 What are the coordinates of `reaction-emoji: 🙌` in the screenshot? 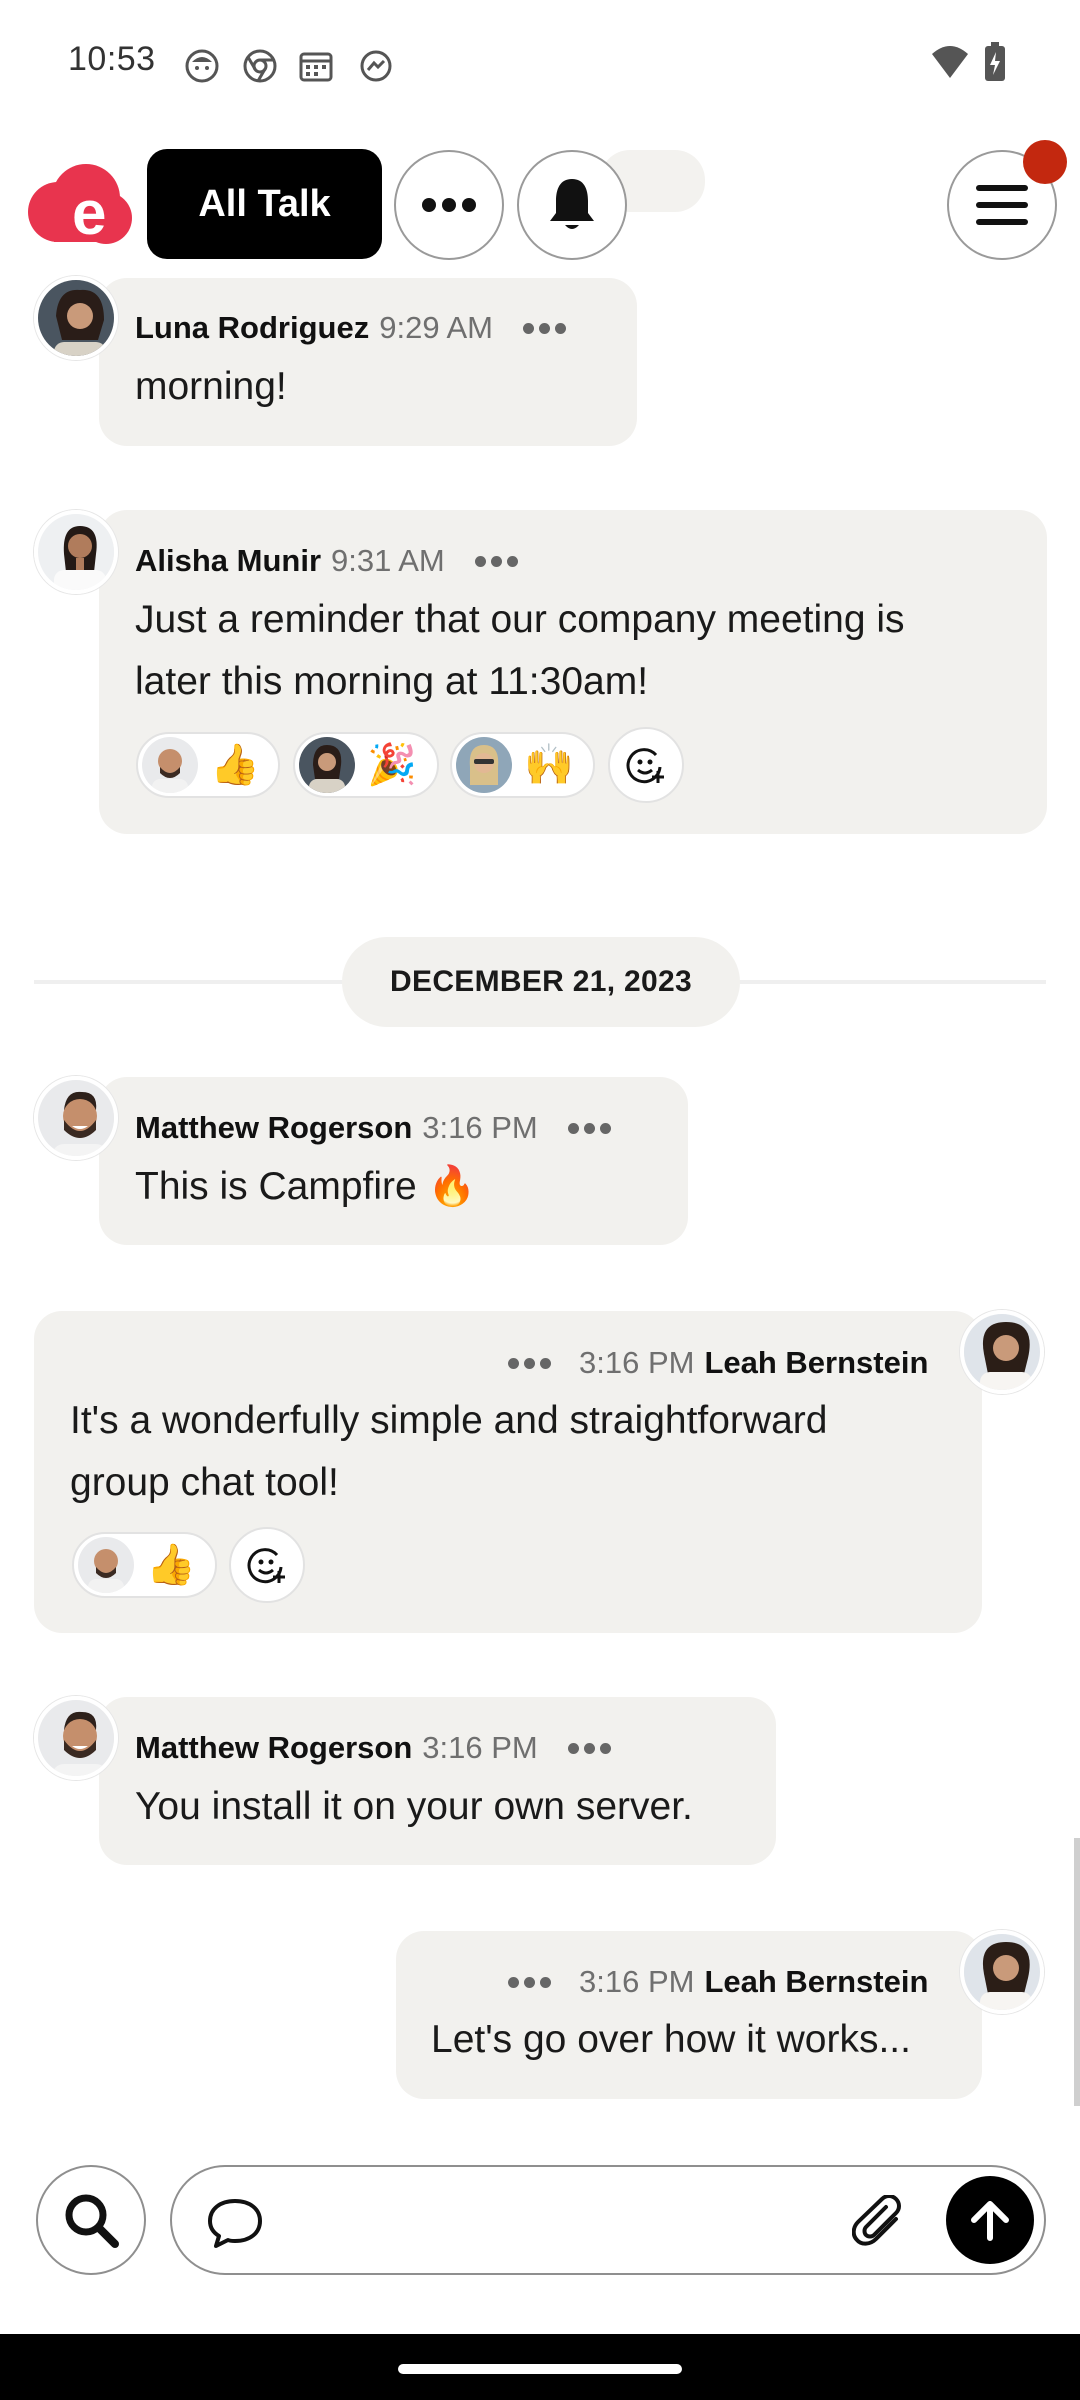 It's located at (549, 765).